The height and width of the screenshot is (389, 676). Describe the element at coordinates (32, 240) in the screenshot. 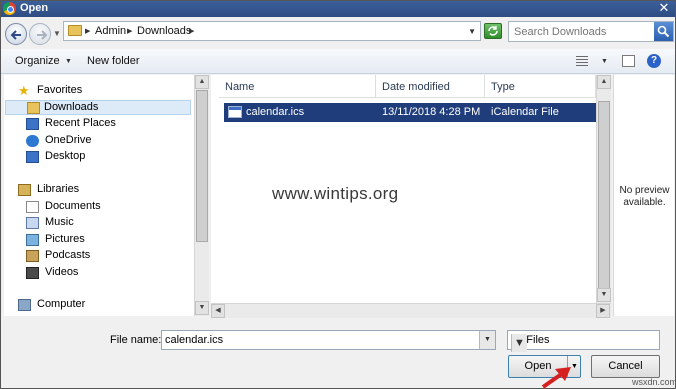

I see `pictures-icon` at that location.